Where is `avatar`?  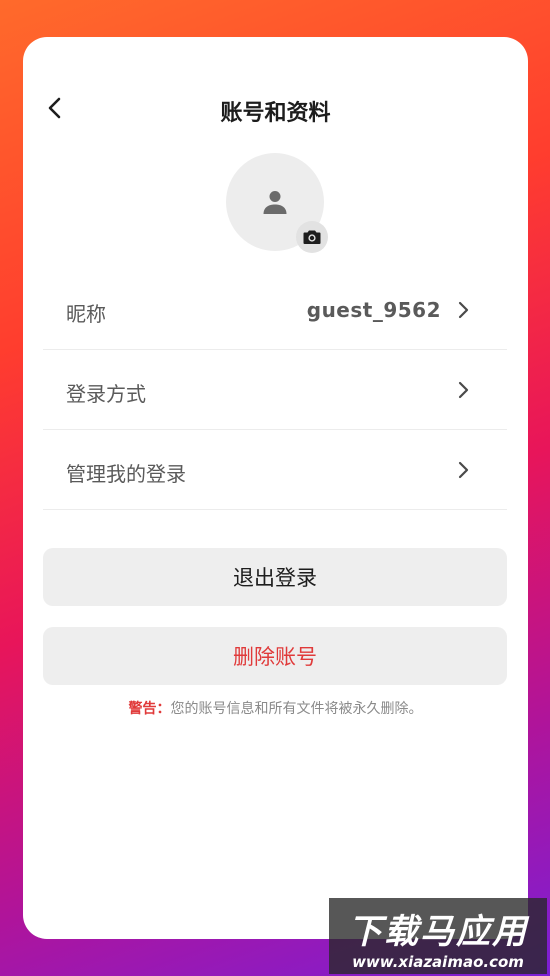
avatar is located at coordinates (277, 203).